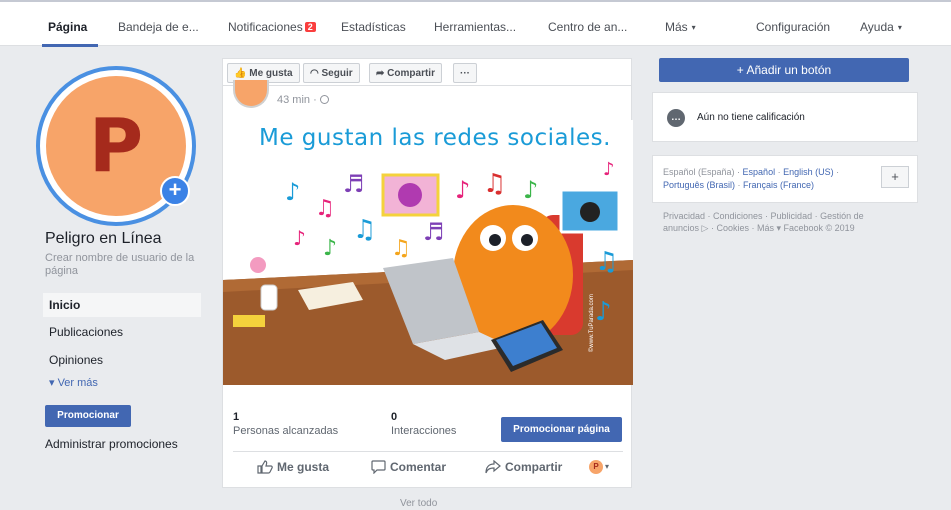 Image resolution: width=951 pixels, height=510 pixels. Describe the element at coordinates (111, 444) in the screenshot. I see `manage-promotions-link: Administrar promociones` at that location.